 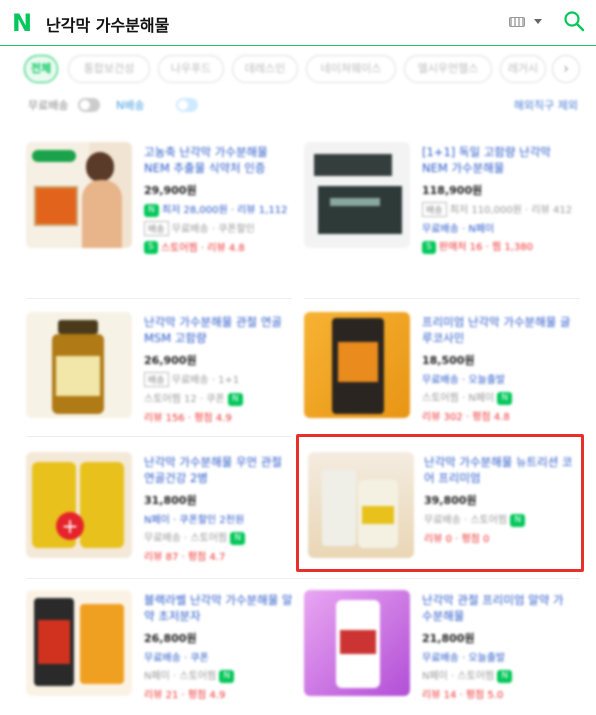 What do you see at coordinates (220, 161) in the screenshot?
I see `product-title: 고농축 난각막 가수분해물 NEM 추출물 식약처 인증` at bounding box center [220, 161].